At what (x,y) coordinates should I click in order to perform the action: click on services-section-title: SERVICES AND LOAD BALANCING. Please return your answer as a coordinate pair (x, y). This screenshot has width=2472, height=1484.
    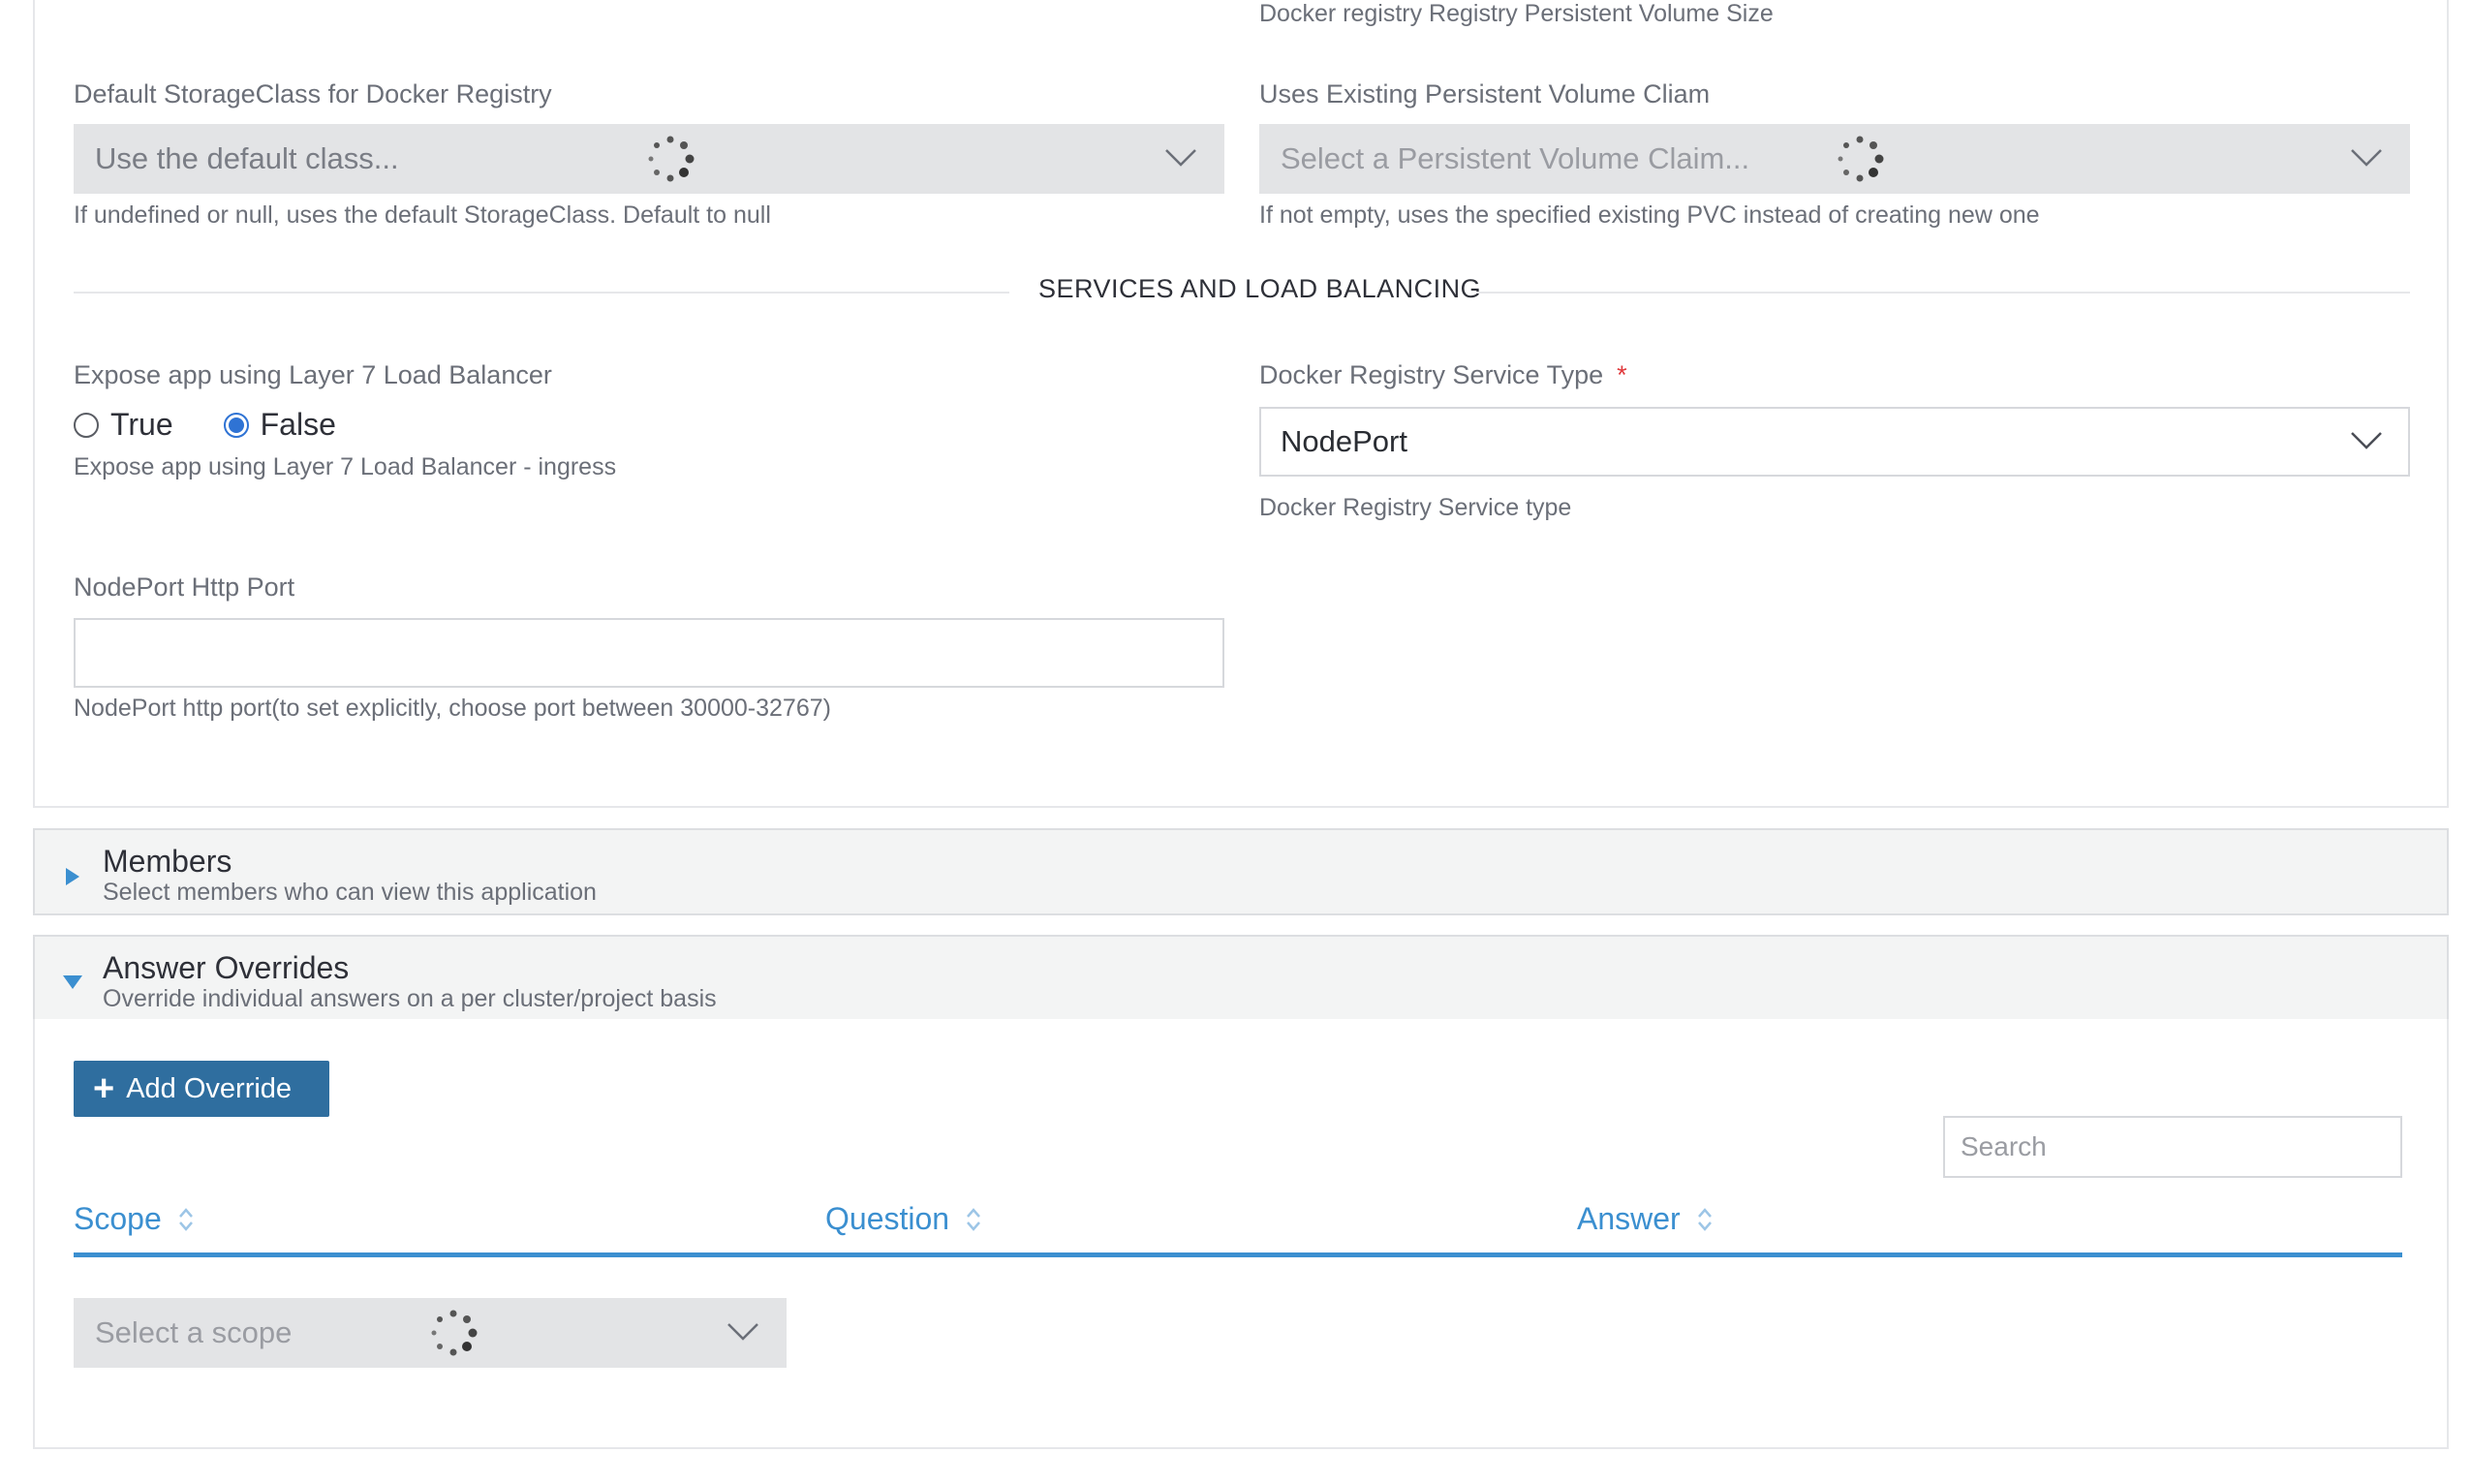
    Looking at the image, I should click on (1260, 288).